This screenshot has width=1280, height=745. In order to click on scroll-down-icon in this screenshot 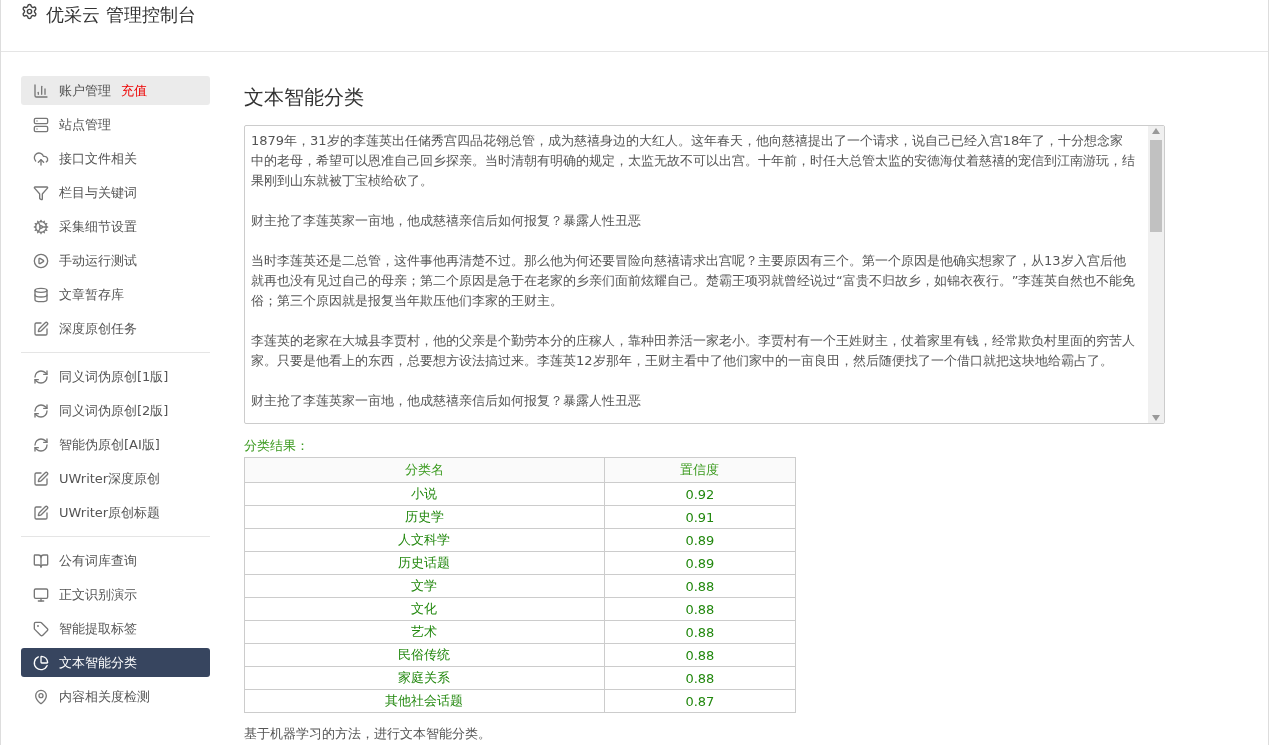, I will do `click(1156, 418)`.